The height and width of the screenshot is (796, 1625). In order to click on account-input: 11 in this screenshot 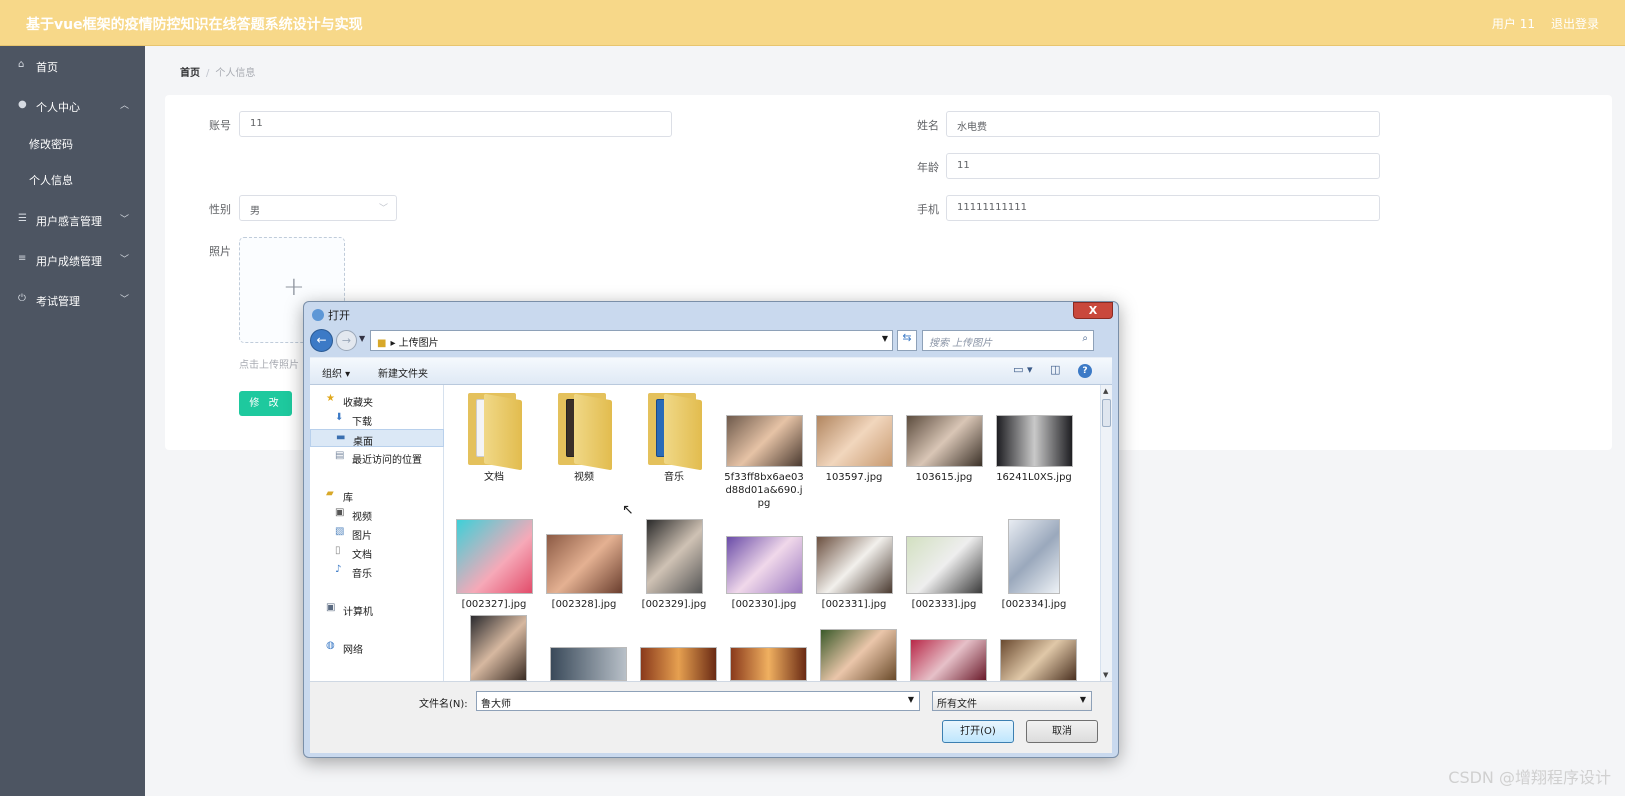, I will do `click(455, 124)`.